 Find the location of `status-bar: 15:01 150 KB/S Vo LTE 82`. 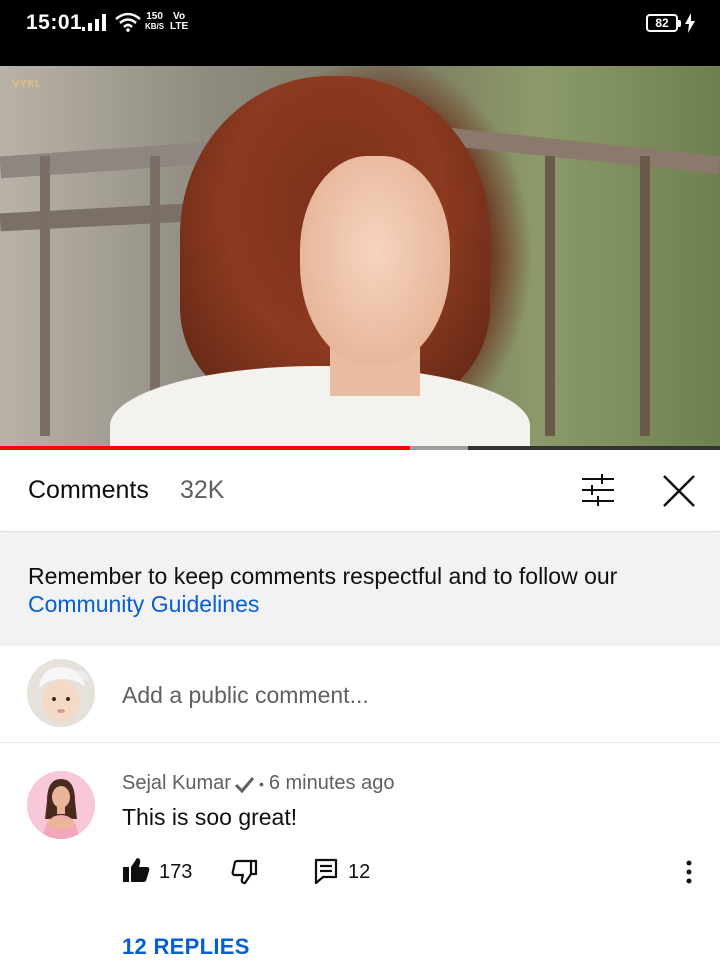

status-bar: 15:01 150 KB/S Vo LTE 82 is located at coordinates (360, 33).